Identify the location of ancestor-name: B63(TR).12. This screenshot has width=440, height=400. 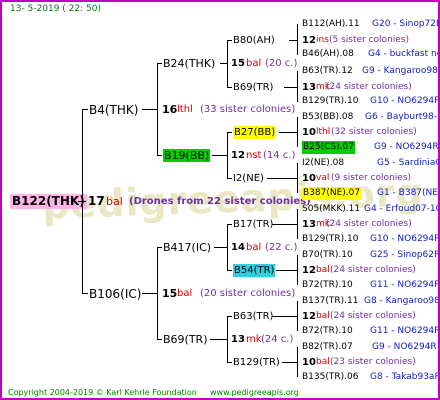
(327, 71).